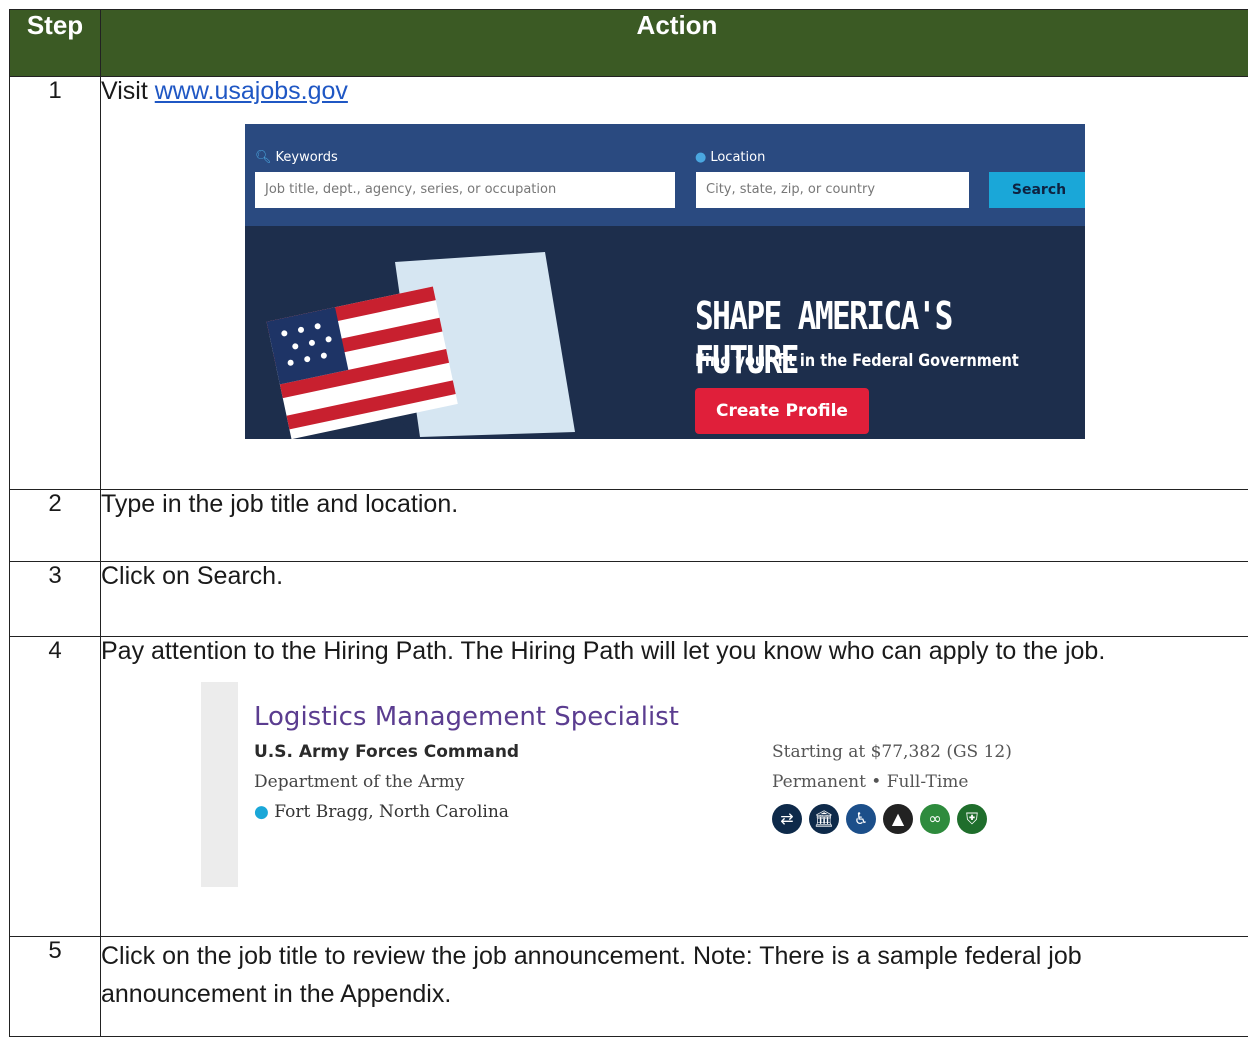  I want to click on search-icon: 🔍︎, so click(263, 157).